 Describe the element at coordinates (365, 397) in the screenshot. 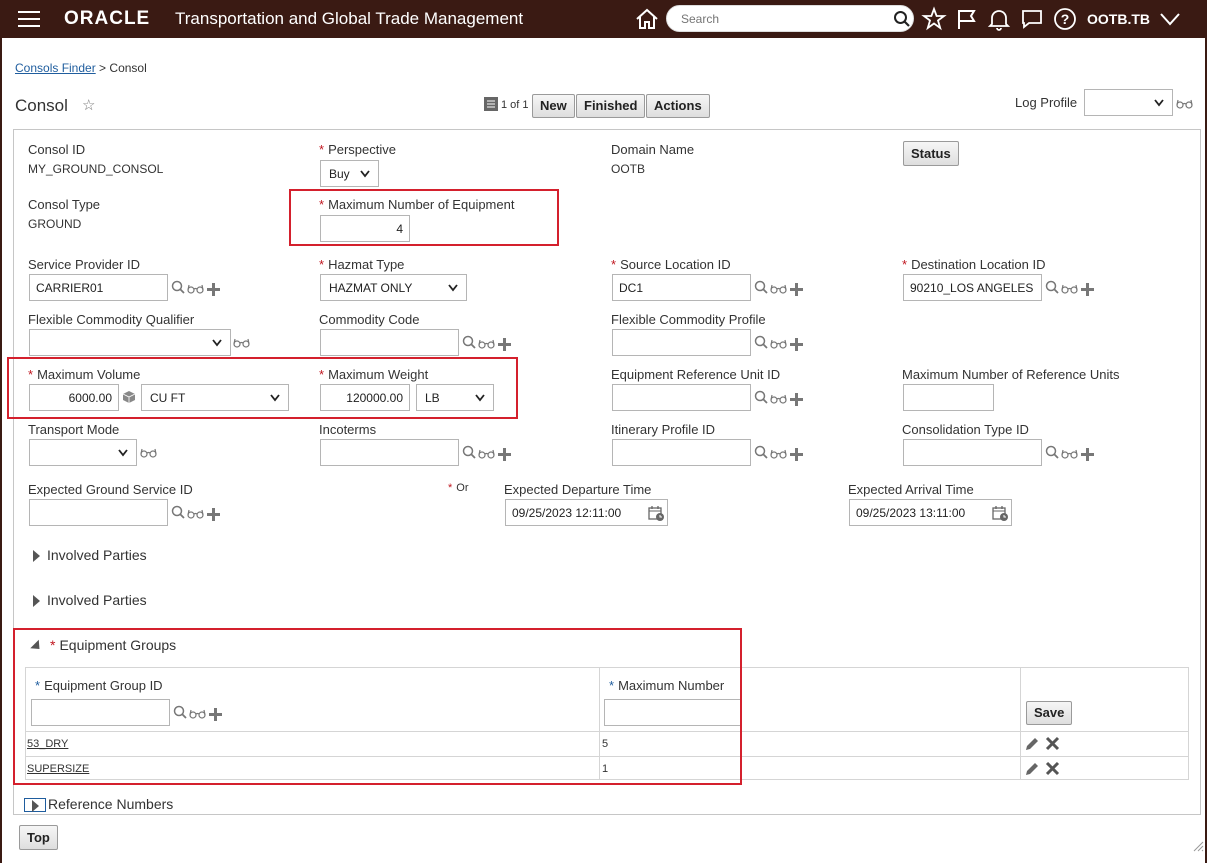

I see `maximum-weight-input` at that location.